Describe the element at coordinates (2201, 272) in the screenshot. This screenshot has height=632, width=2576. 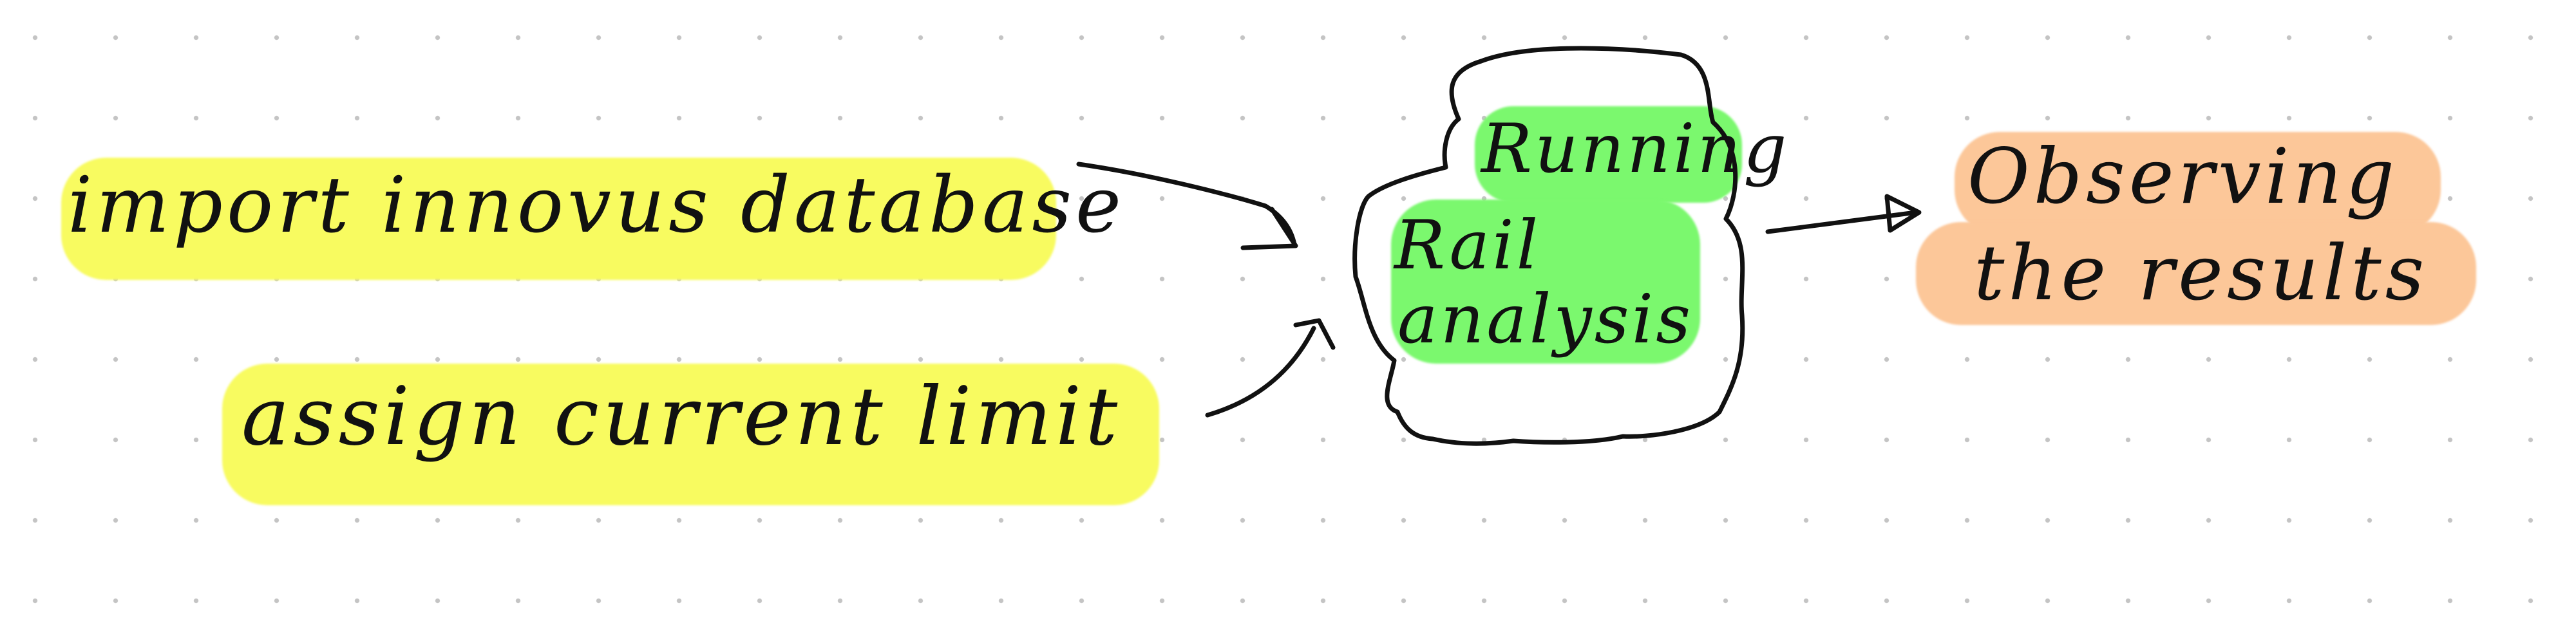
I see `the-results-label: the results` at that location.